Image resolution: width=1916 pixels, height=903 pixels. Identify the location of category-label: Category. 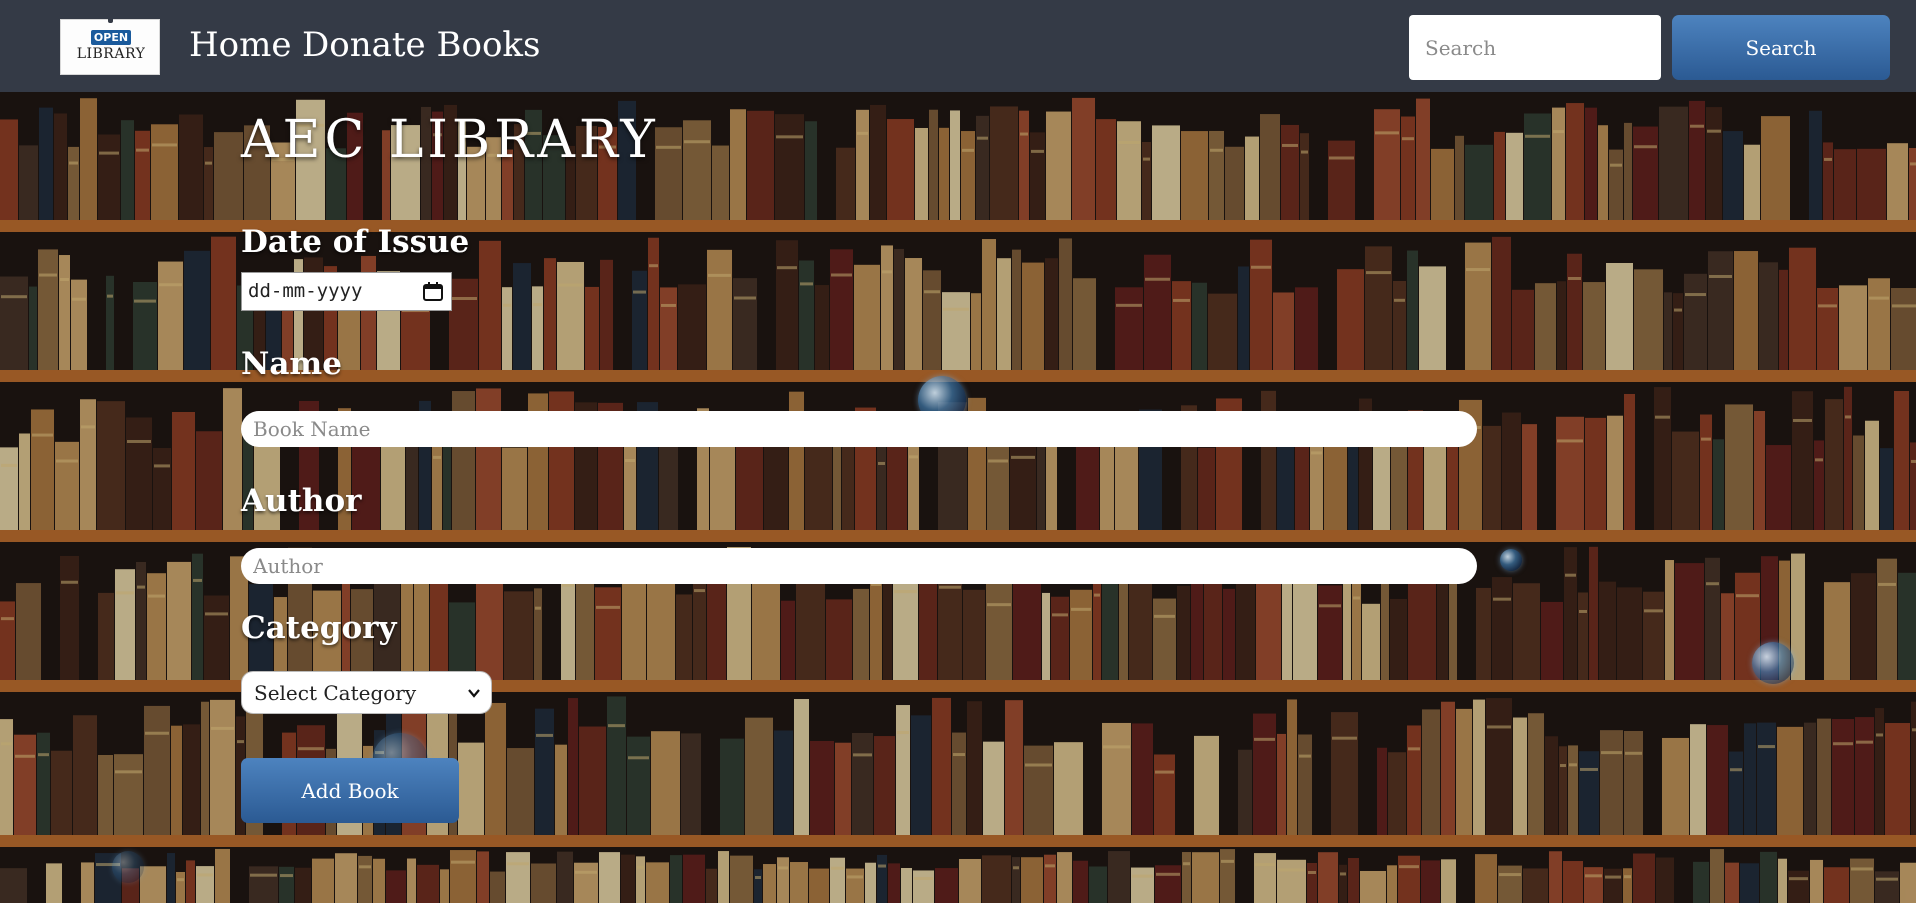
(319, 628).